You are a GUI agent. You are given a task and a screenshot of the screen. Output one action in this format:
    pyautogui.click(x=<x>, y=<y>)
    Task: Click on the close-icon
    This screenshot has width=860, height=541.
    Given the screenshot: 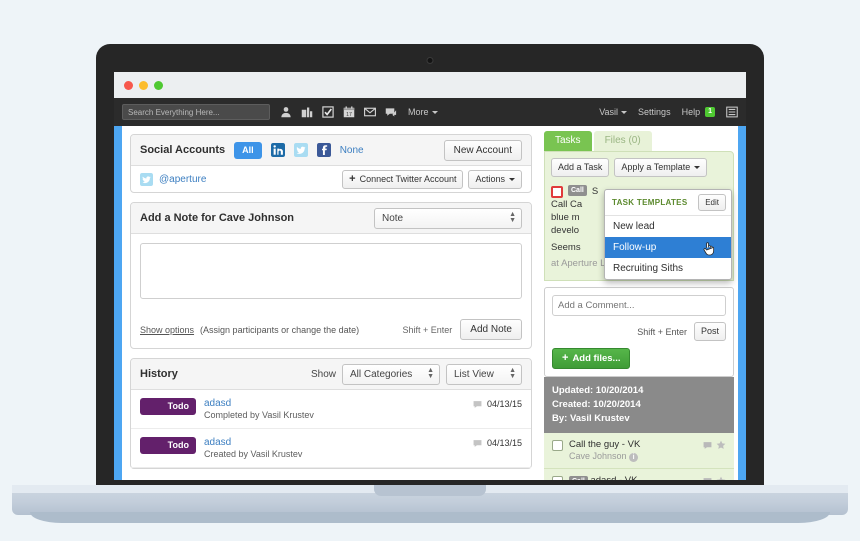 What is the action you would take?
    pyautogui.click(x=128, y=85)
    